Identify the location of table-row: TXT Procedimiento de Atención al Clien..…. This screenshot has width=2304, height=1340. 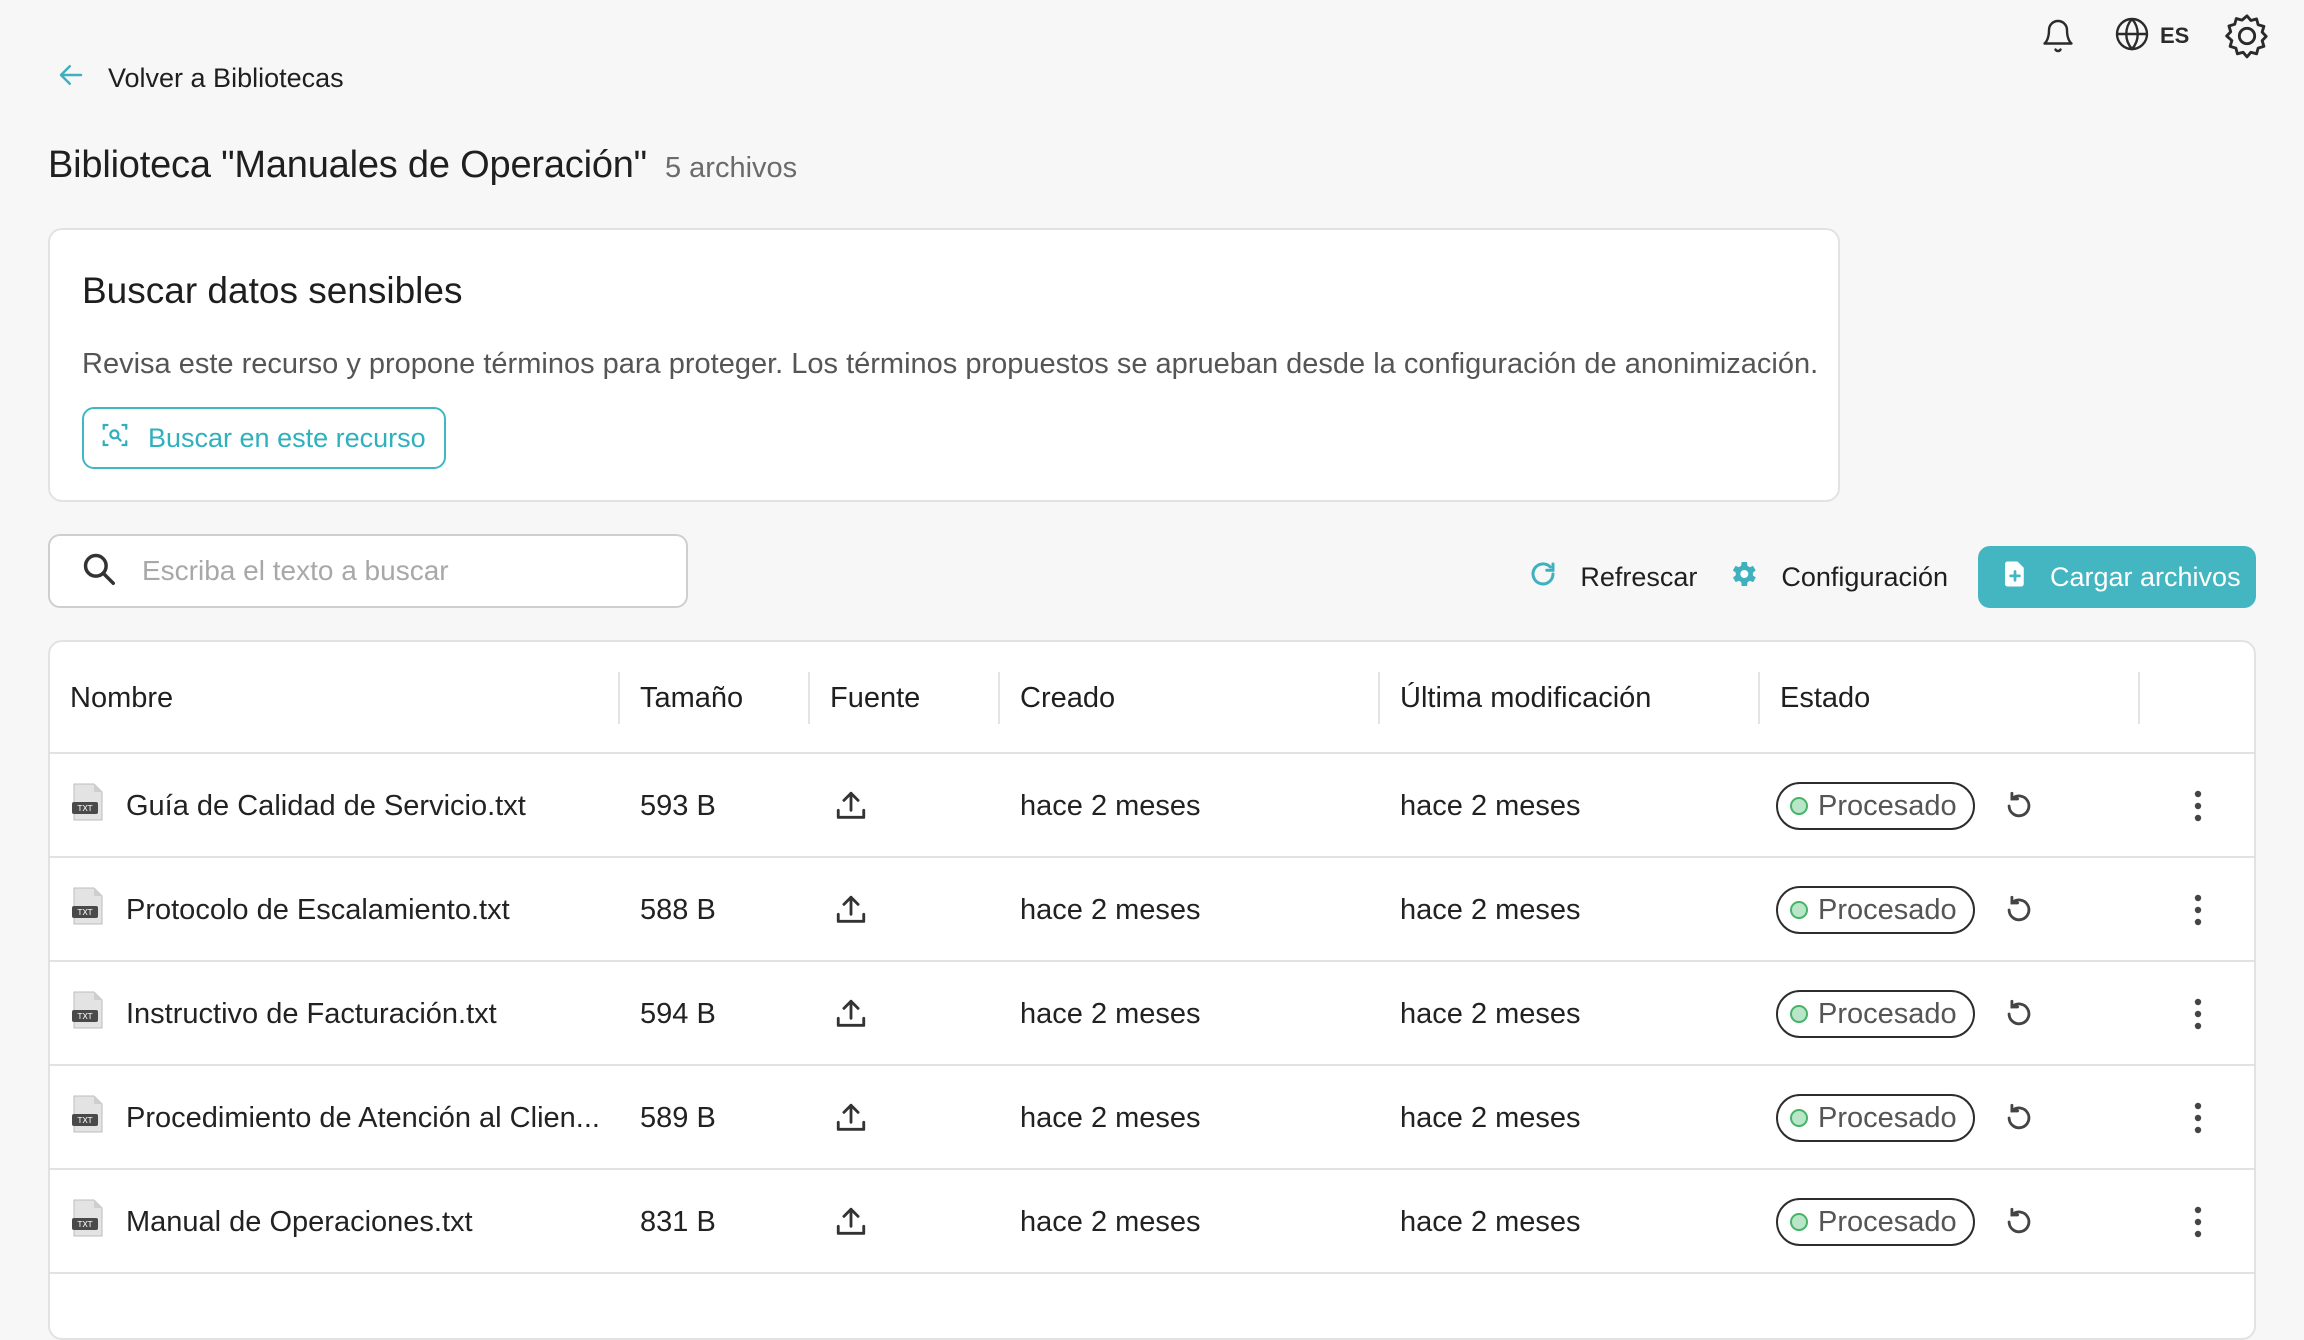
(1152, 1118).